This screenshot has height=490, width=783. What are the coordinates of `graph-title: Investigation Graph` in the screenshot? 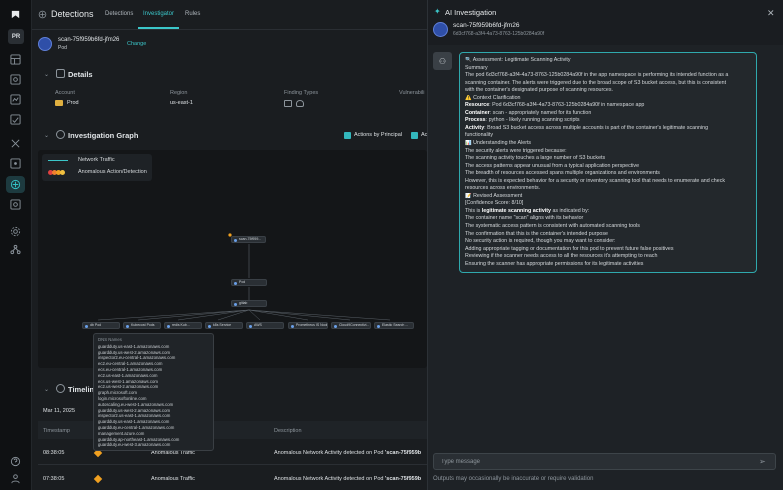 It's located at (103, 135).